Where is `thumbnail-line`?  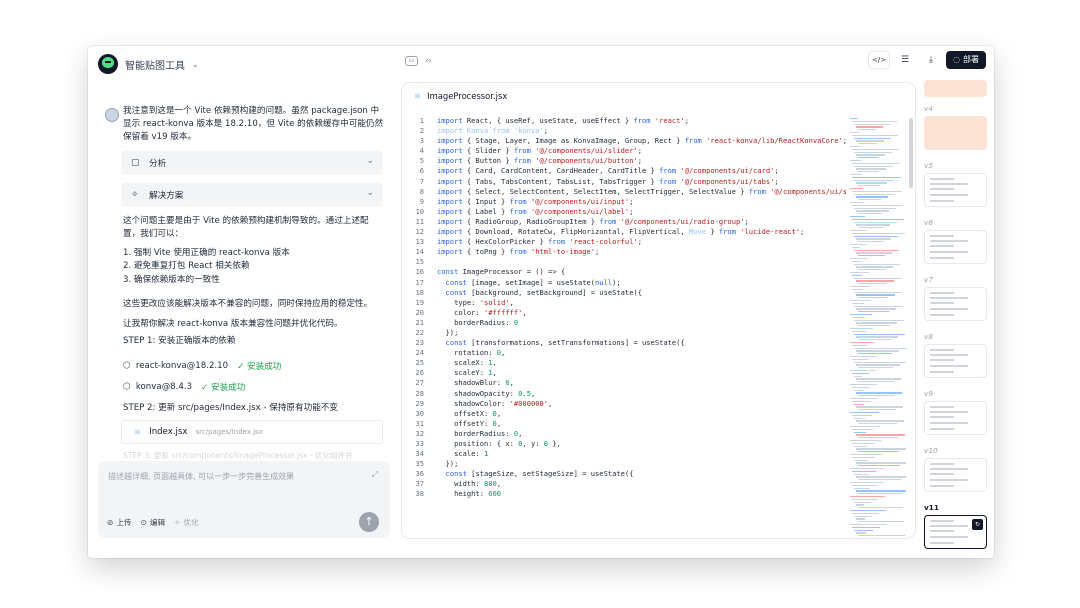
thumbnail-line is located at coordinates (942, 429).